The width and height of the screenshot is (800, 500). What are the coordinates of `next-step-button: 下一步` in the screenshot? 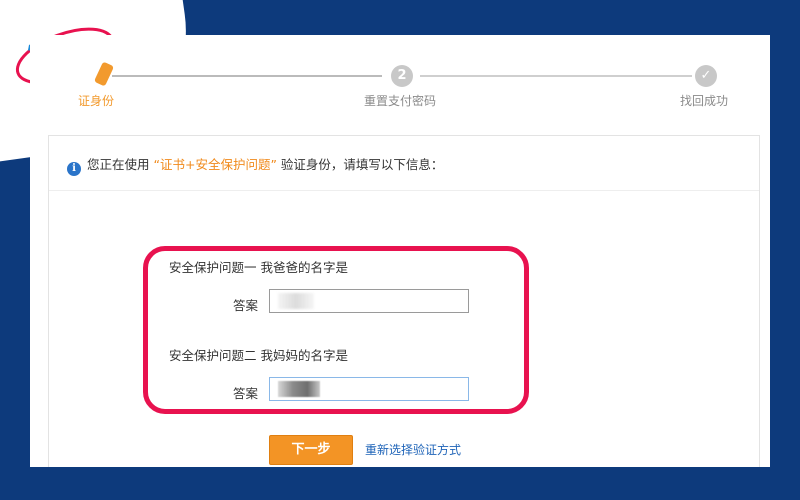 It's located at (311, 450).